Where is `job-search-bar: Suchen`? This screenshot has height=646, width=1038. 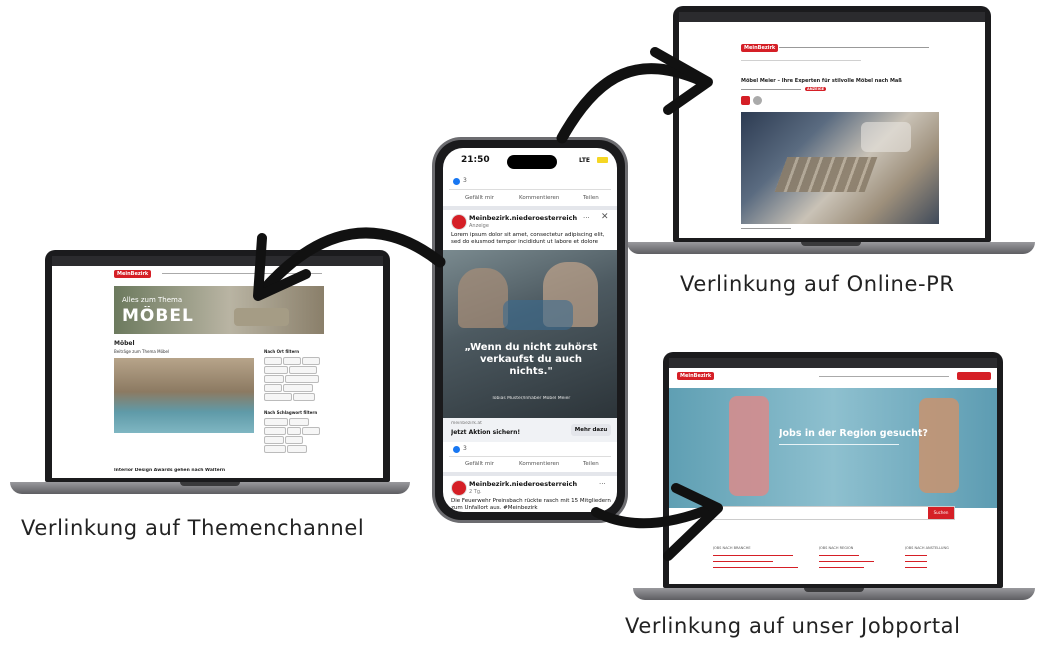 job-search-bar: Suchen is located at coordinates (834, 513).